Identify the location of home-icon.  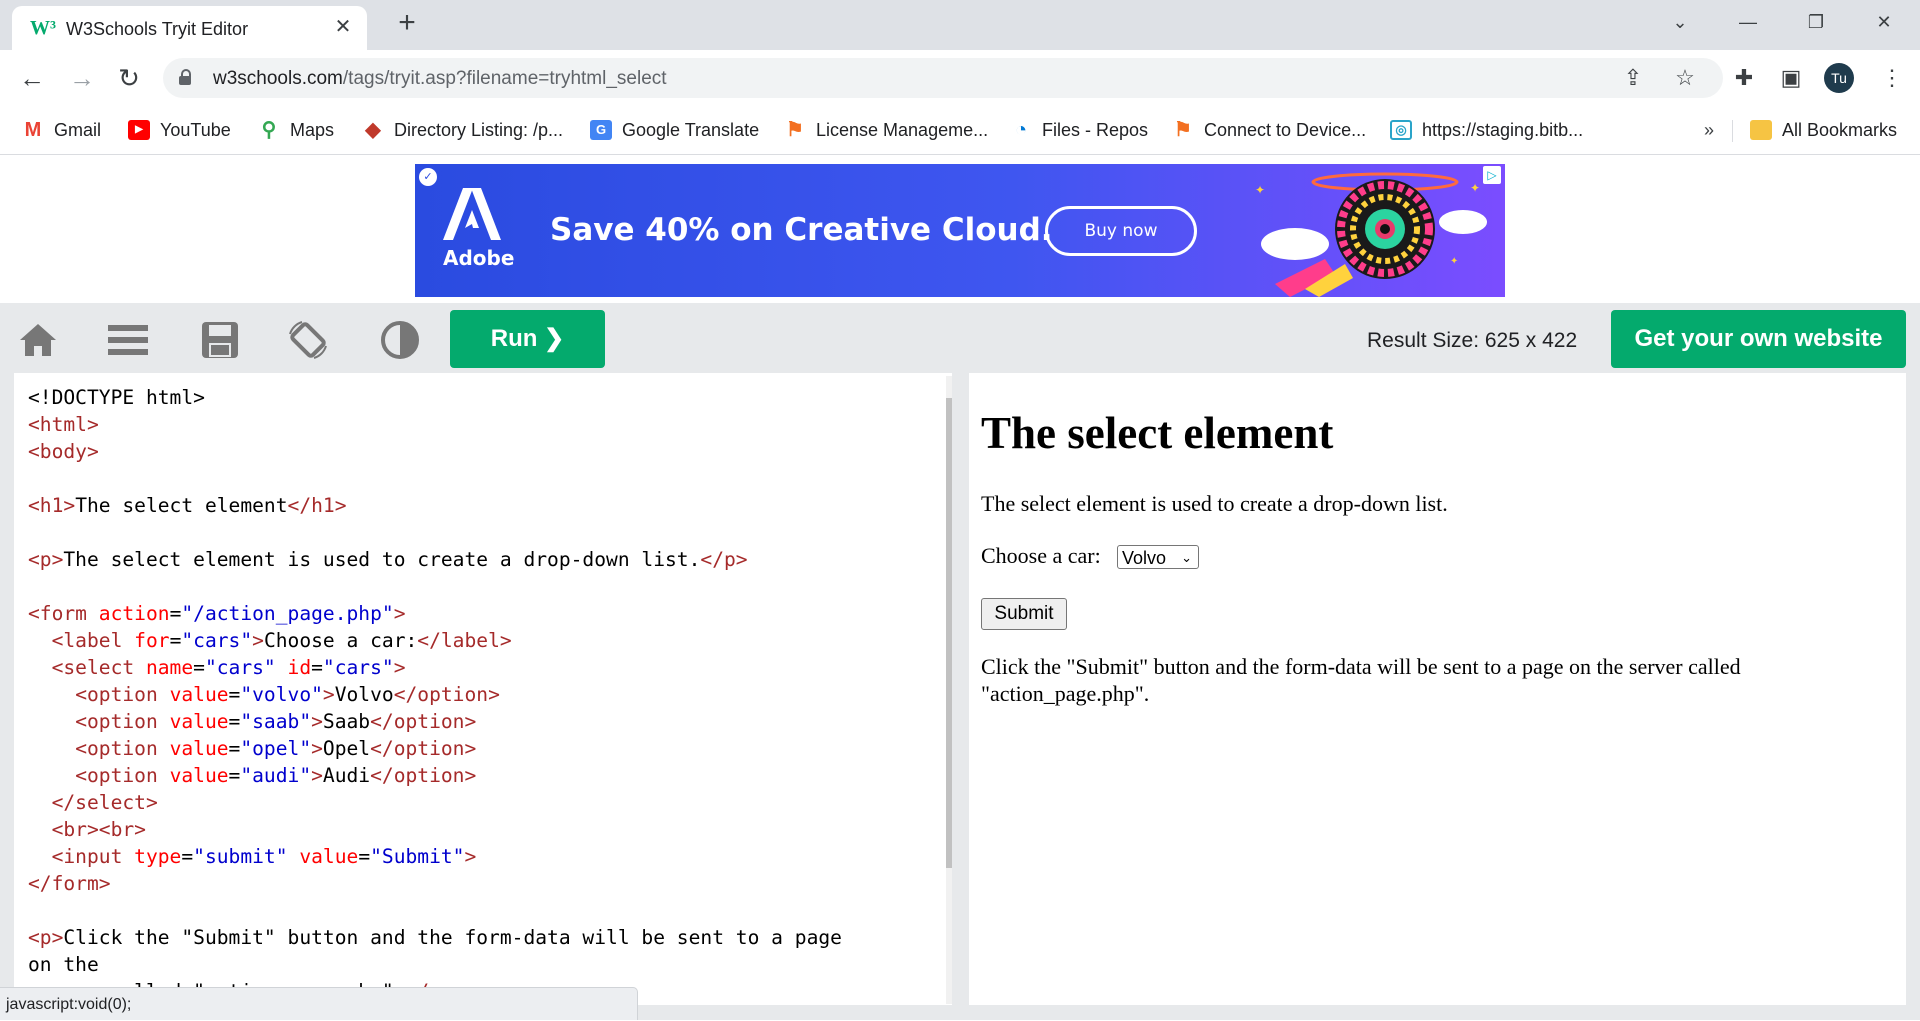
(38, 340).